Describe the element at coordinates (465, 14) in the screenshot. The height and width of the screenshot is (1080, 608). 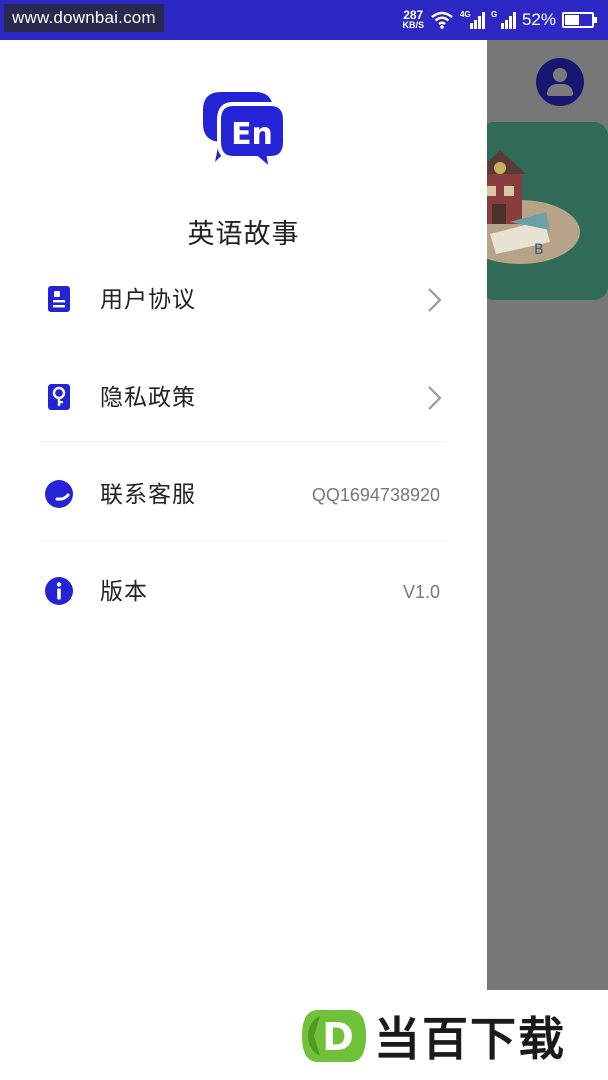
I see `signal-4g-label: 4G` at that location.